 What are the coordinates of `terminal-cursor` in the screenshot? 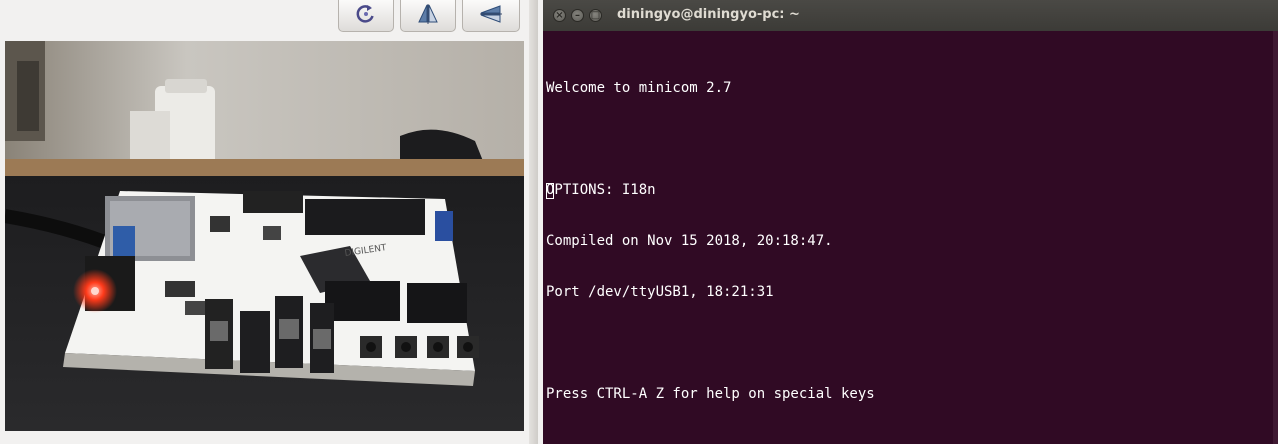 It's located at (550, 191).